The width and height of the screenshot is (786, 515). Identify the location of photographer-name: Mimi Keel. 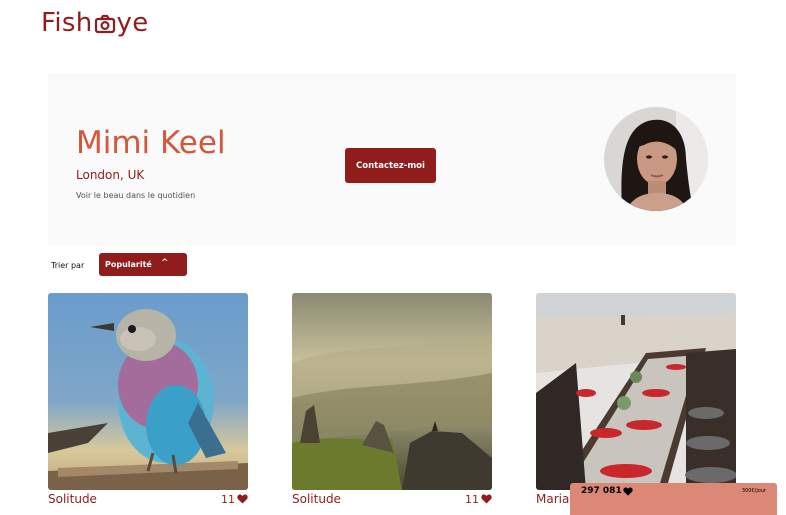
(151, 143).